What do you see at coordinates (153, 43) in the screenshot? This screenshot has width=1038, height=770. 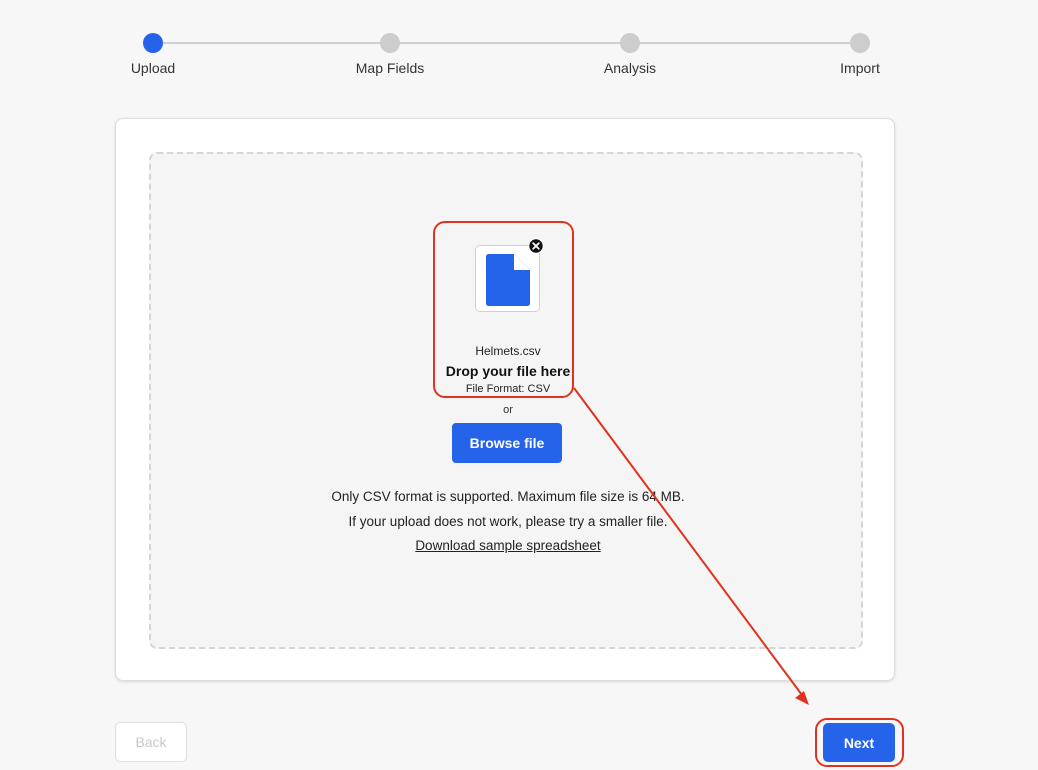 I see `step-upload-indicator` at bounding box center [153, 43].